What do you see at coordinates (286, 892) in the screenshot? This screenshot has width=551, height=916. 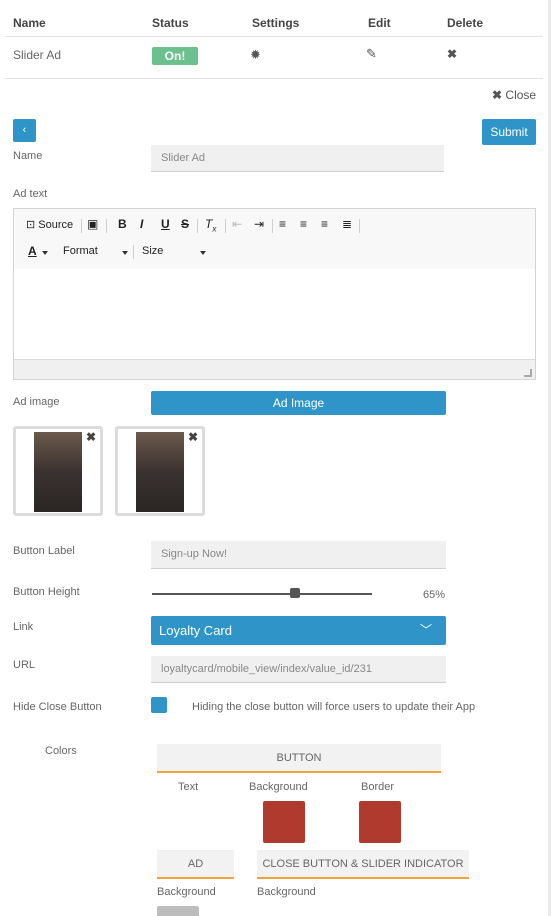 I see `close-background-label: Background` at bounding box center [286, 892].